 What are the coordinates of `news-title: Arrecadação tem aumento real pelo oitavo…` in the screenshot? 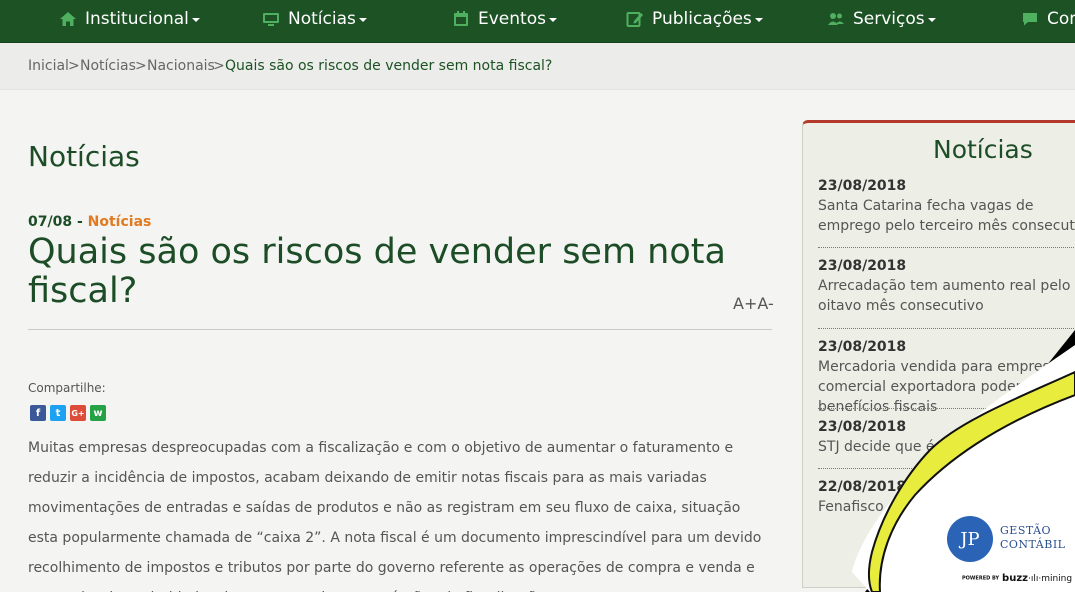 It's located at (946, 296).